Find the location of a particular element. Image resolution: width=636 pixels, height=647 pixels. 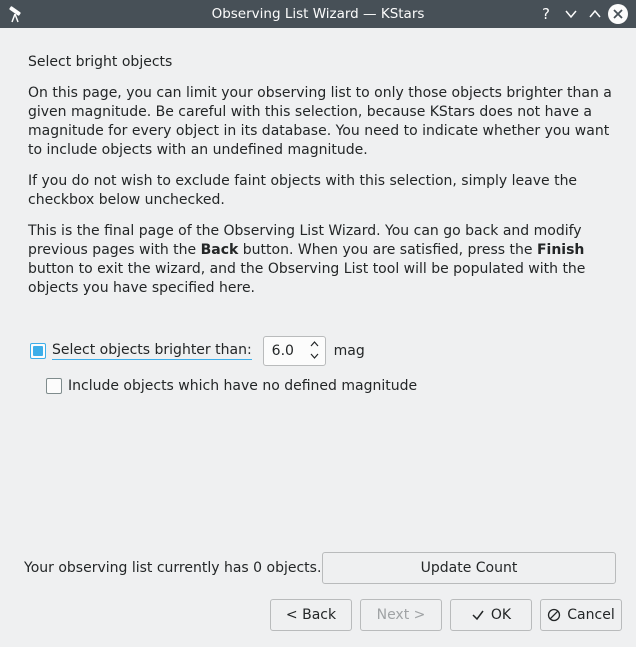

undefined-magnitude-checkbox is located at coordinates (54, 386).